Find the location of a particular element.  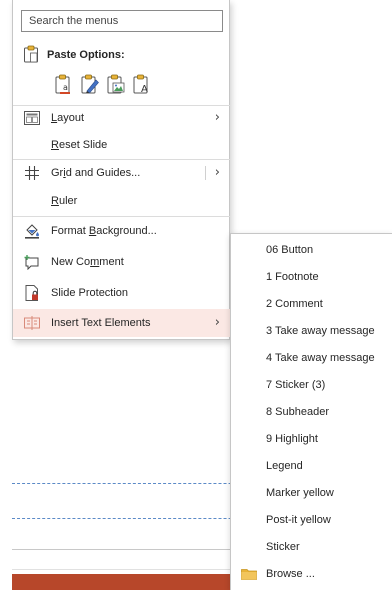

svg-text: A is located at coordinates (144, 89).